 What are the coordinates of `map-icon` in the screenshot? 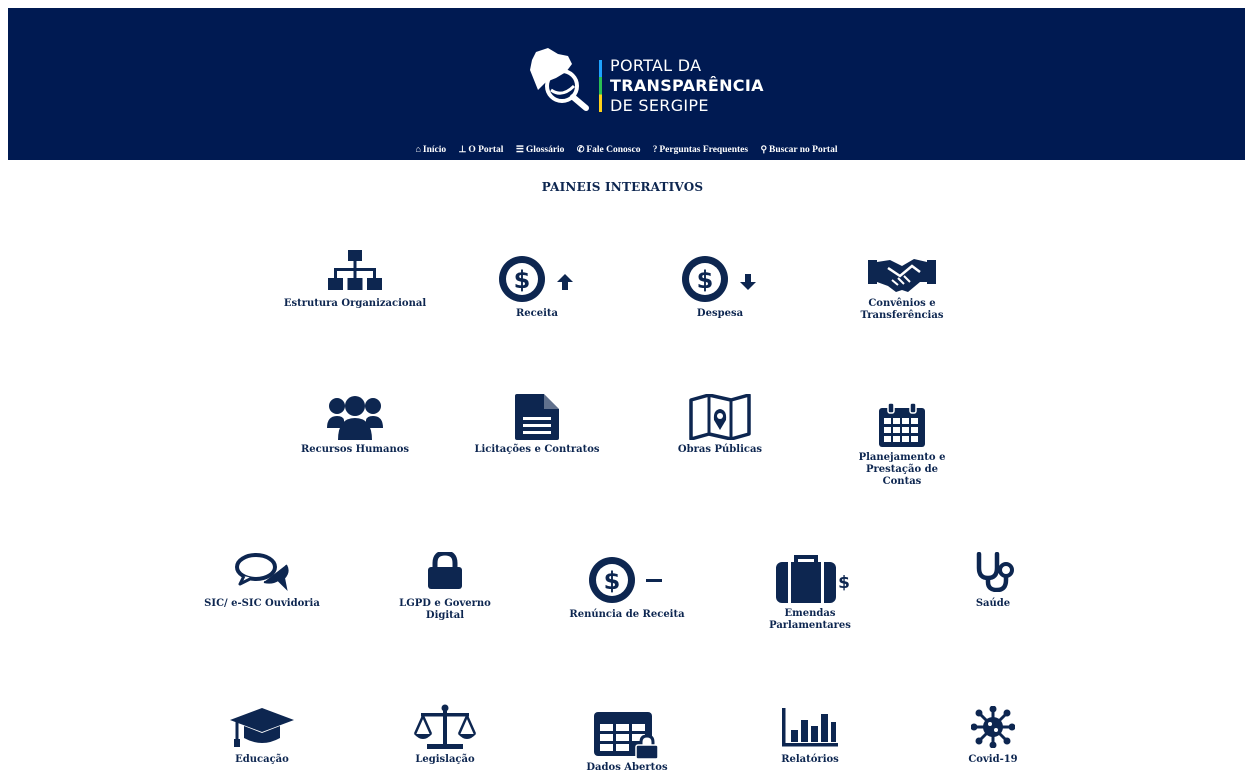 It's located at (720, 417).